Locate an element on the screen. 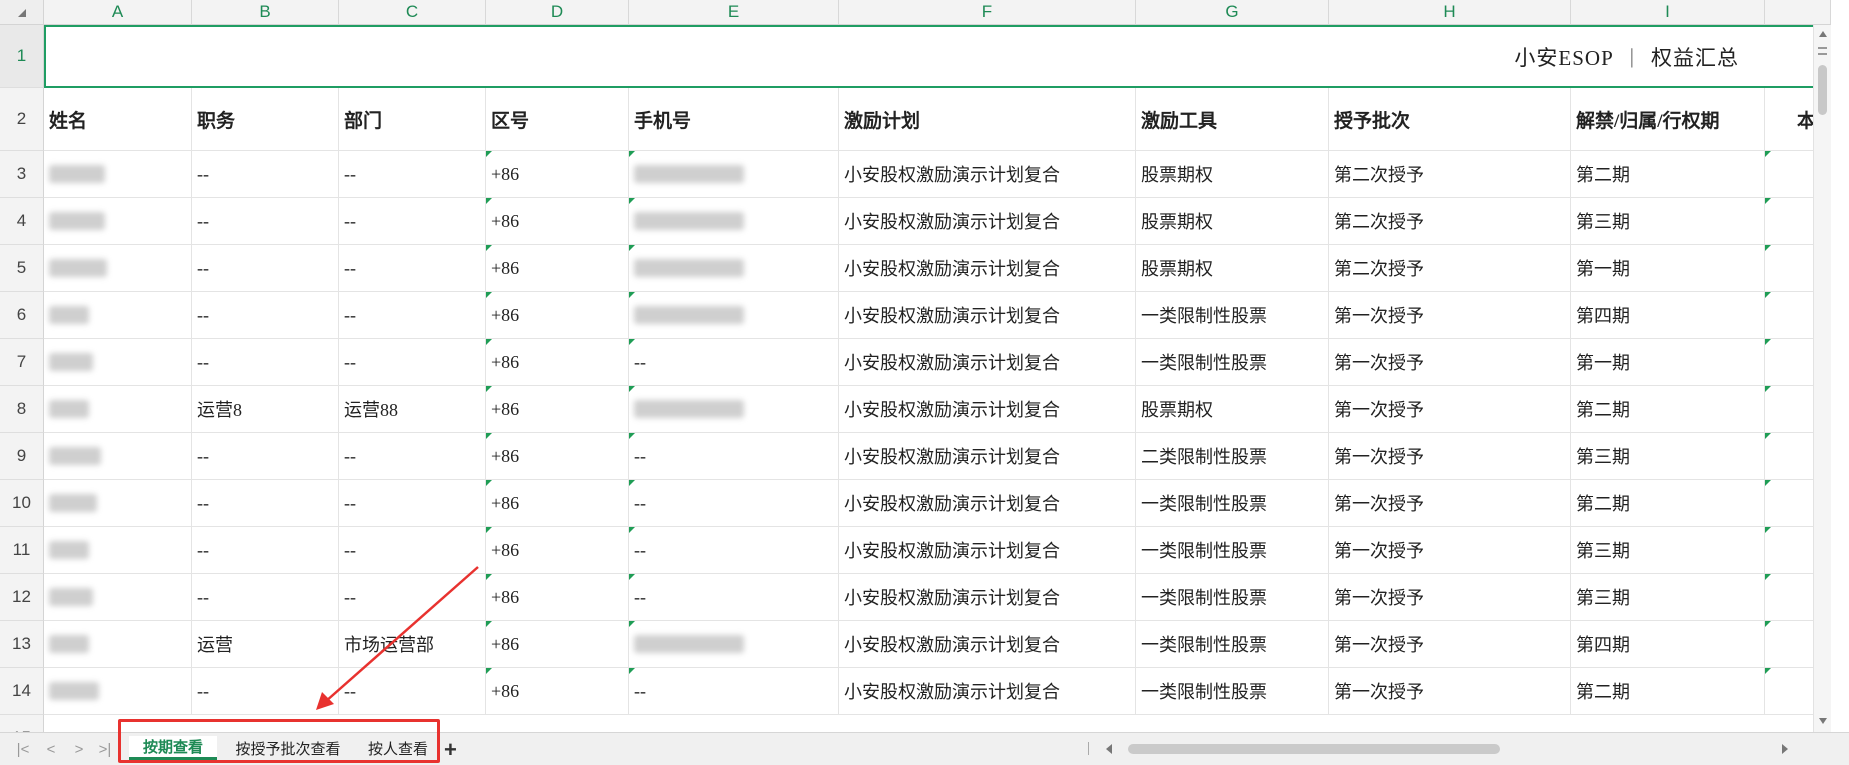 This screenshot has width=1849, height=765. row-header-1: 1 is located at coordinates (22, 56).